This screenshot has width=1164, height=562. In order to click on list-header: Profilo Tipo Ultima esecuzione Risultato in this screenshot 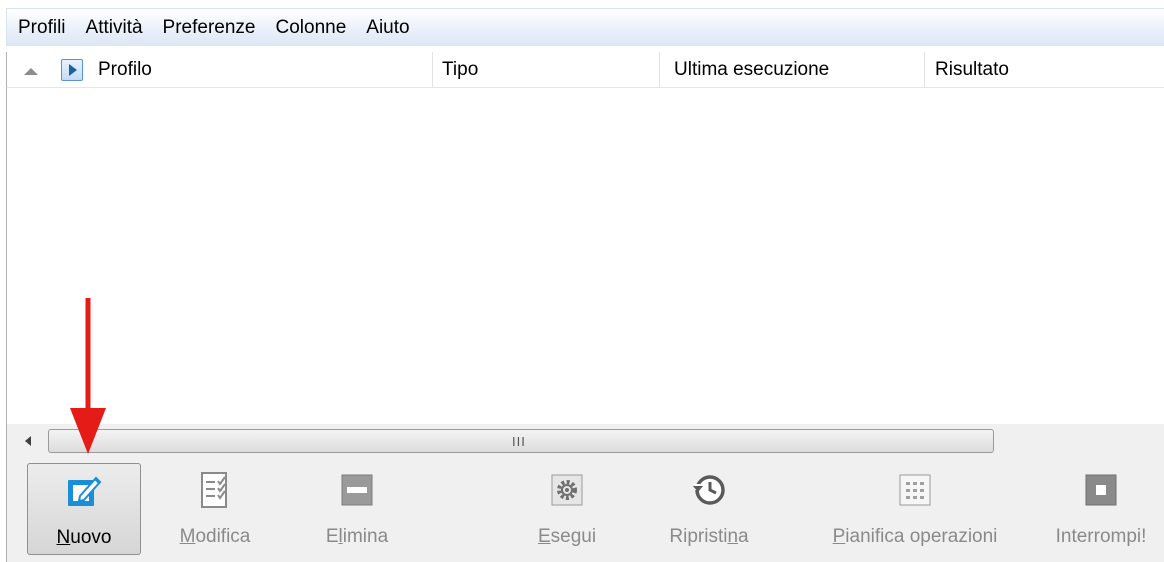, I will do `click(585, 70)`.